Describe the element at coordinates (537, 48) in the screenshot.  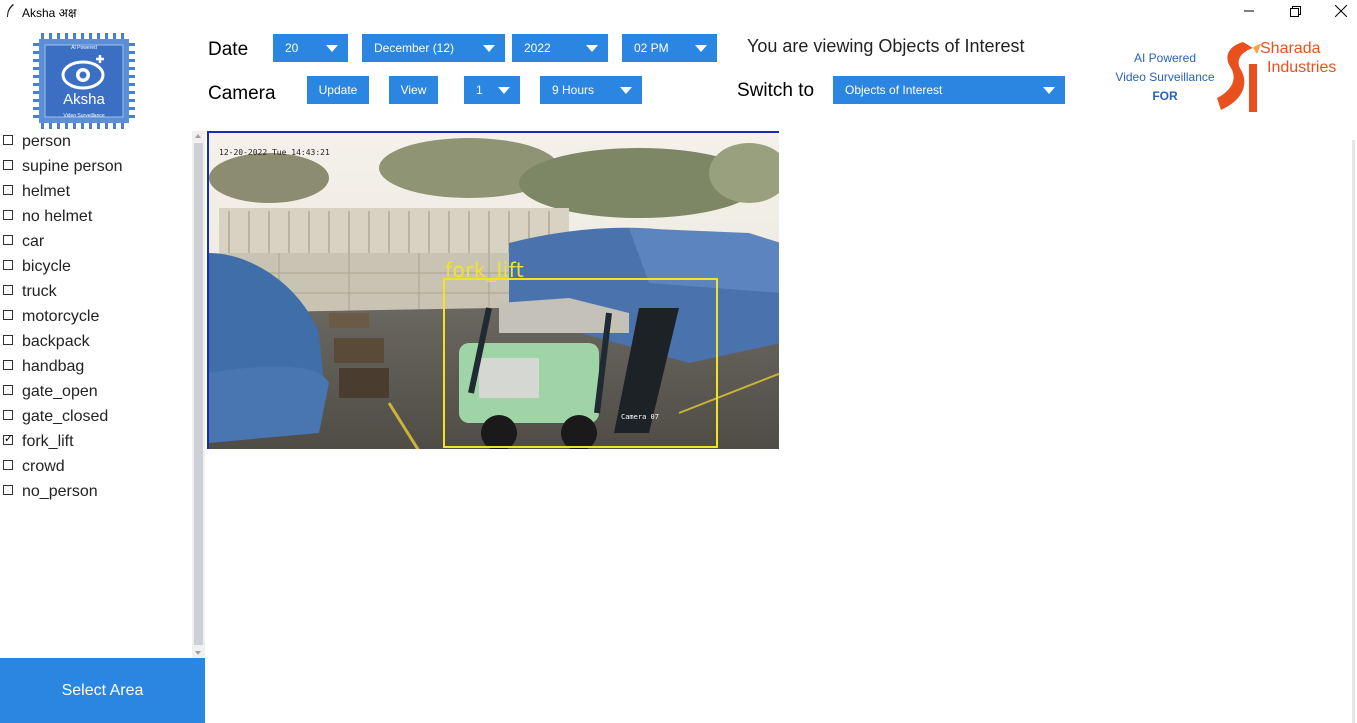
I see `year-value: 2022` at that location.